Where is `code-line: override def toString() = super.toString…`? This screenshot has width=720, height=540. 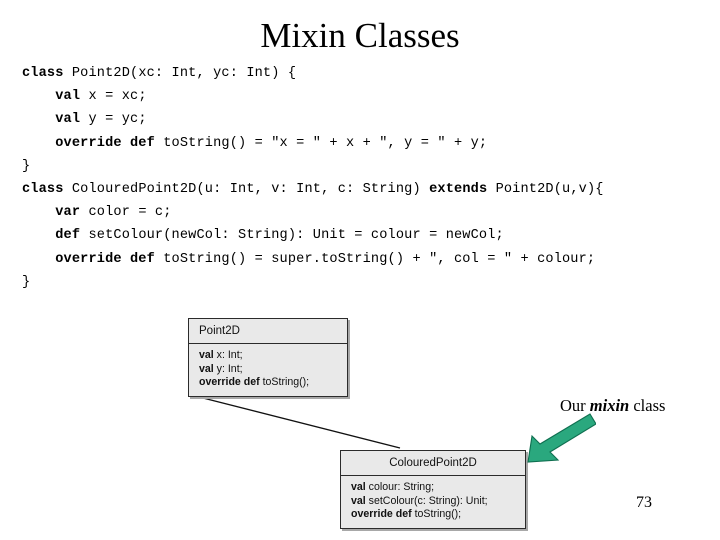
code-line: override def toString() = super.toString… is located at coordinates (367, 259).